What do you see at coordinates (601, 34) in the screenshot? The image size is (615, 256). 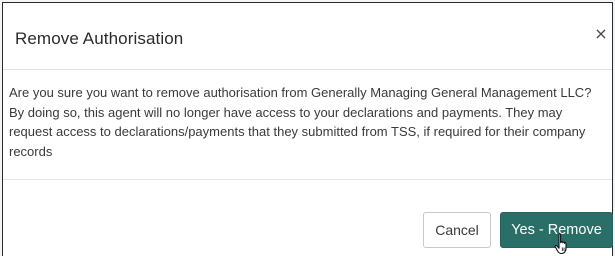 I see `close-icon: ×` at bounding box center [601, 34].